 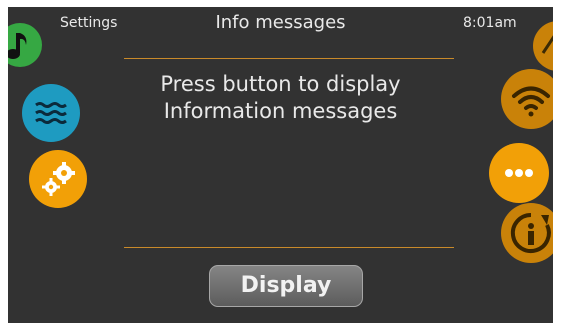 I want to click on message-line-2: Information messages, so click(x=280, y=111).